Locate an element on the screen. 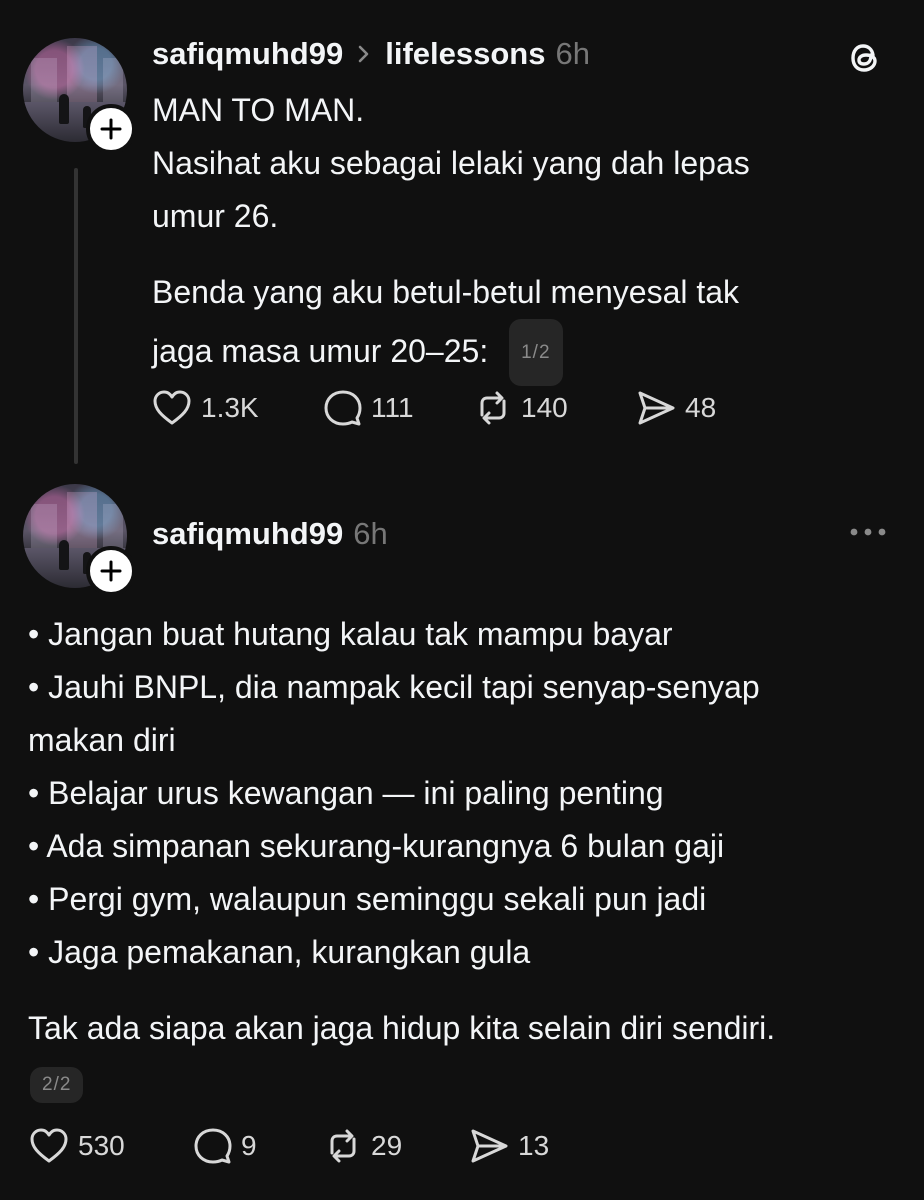  action-bar: 1.3K 111 140 48 is located at coordinates (453, 408).